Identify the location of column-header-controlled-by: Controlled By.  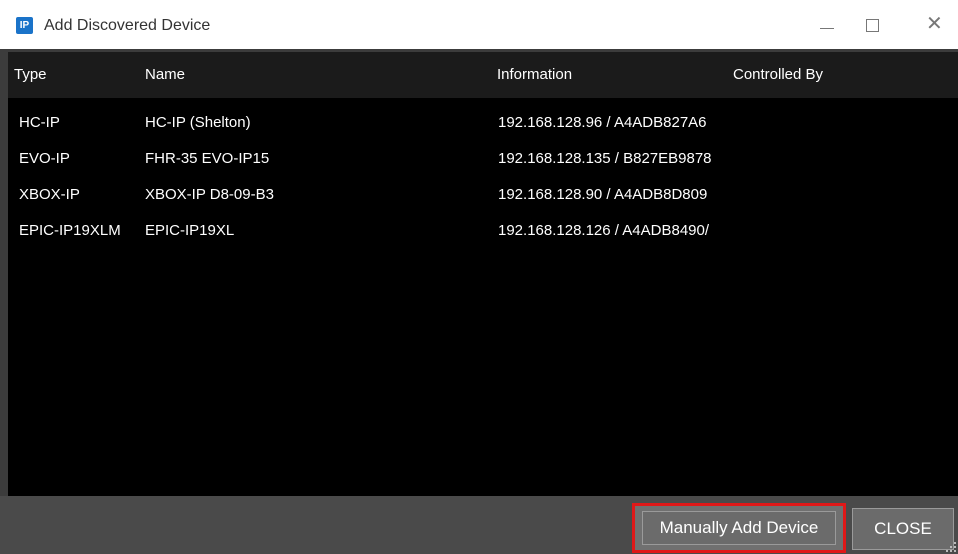
(778, 75).